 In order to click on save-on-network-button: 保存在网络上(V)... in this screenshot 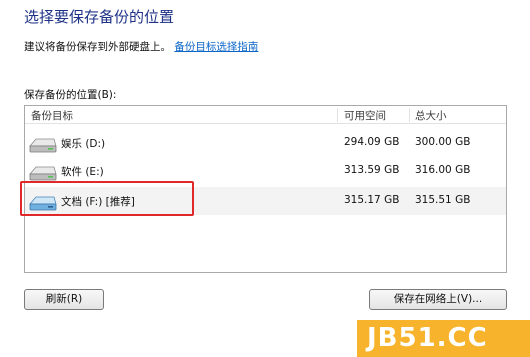, I will do `click(438, 299)`.